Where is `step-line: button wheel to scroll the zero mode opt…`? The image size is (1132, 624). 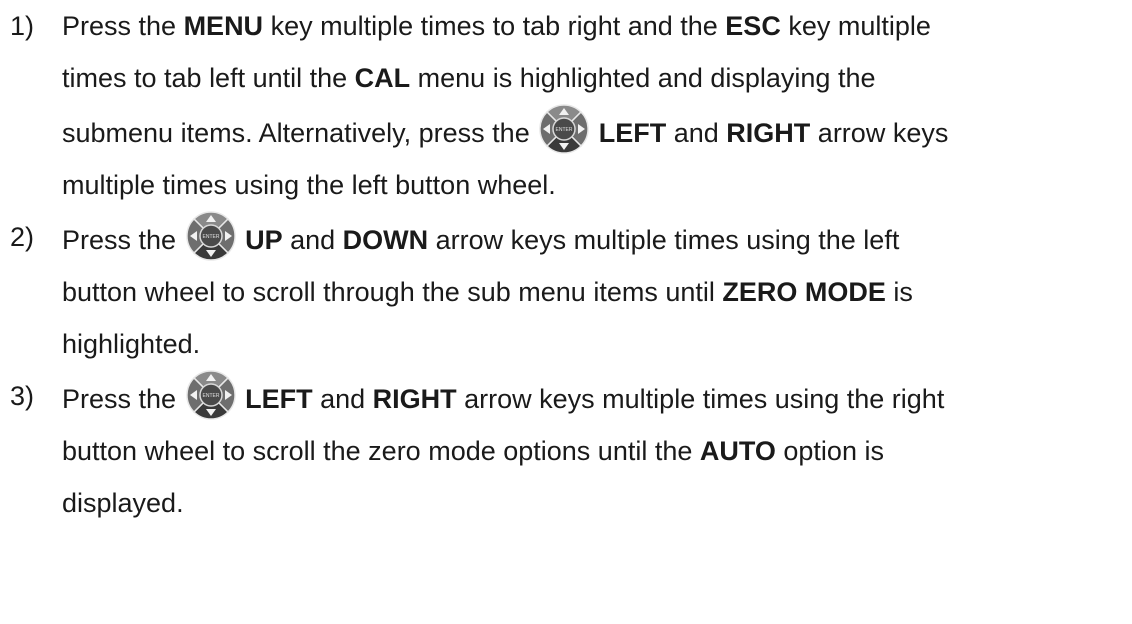
step-line: button wheel to scroll the zero mode opt… is located at coordinates (597, 451).